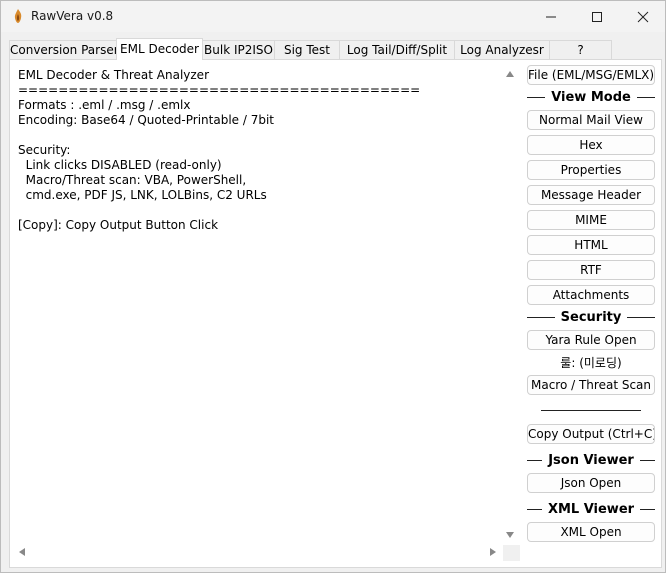 The height and width of the screenshot is (573, 666). I want to click on tab-help: ?, so click(580, 50).